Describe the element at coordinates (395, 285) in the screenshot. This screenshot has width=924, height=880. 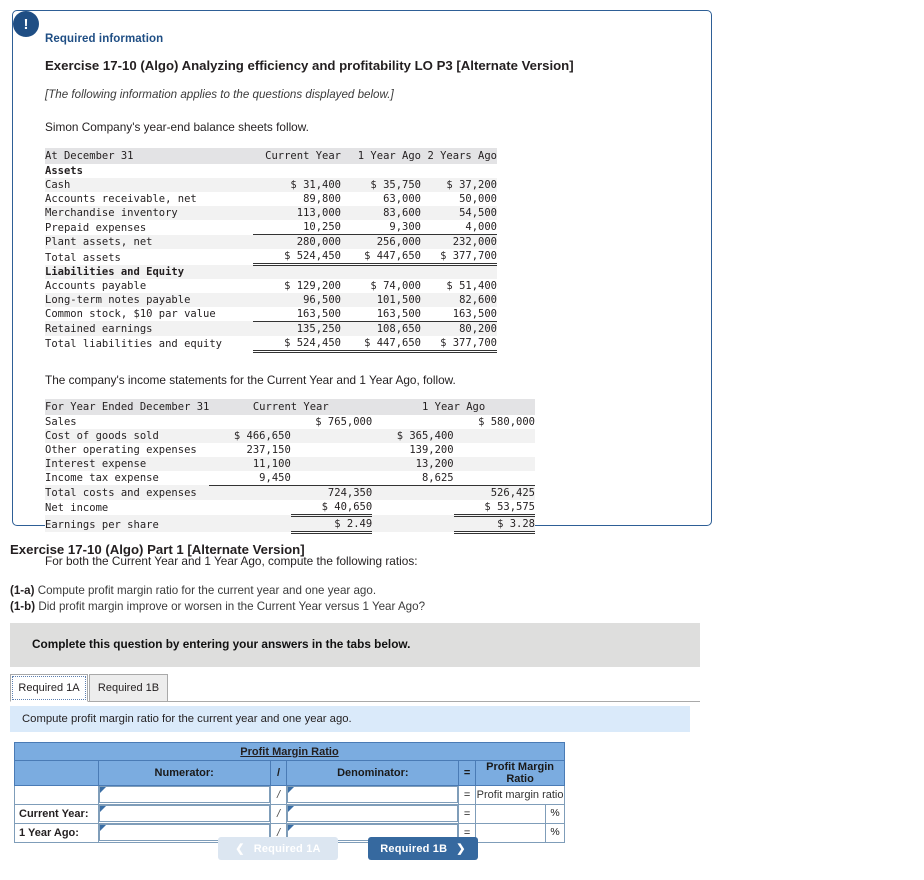
I see `bs-cell: $ 74,000` at that location.